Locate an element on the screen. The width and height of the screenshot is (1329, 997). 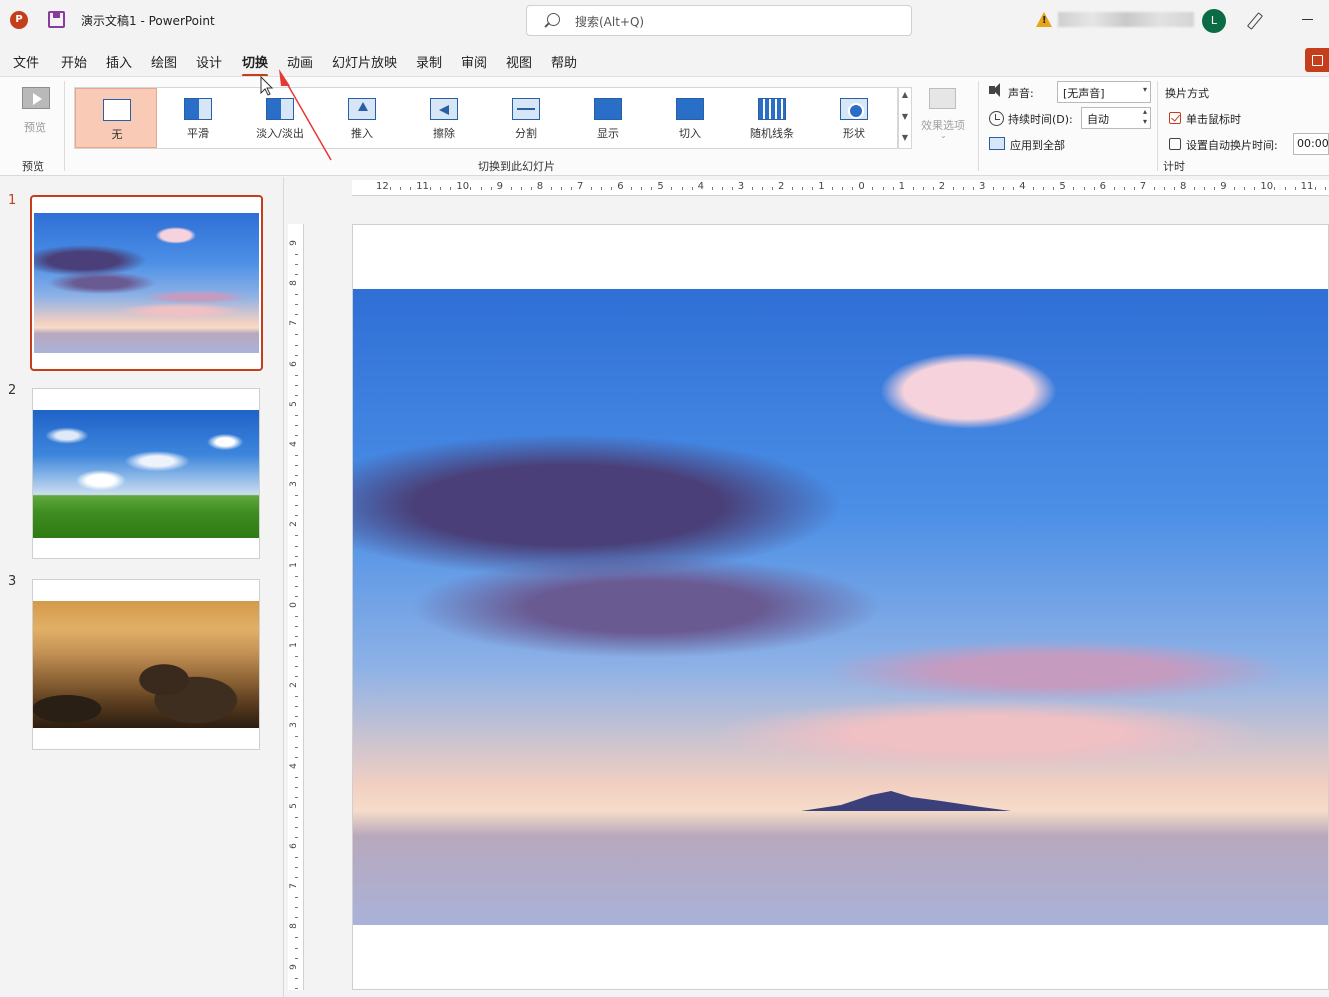
gallery-expand-icon: ▼ is located at coordinates (905, 138).